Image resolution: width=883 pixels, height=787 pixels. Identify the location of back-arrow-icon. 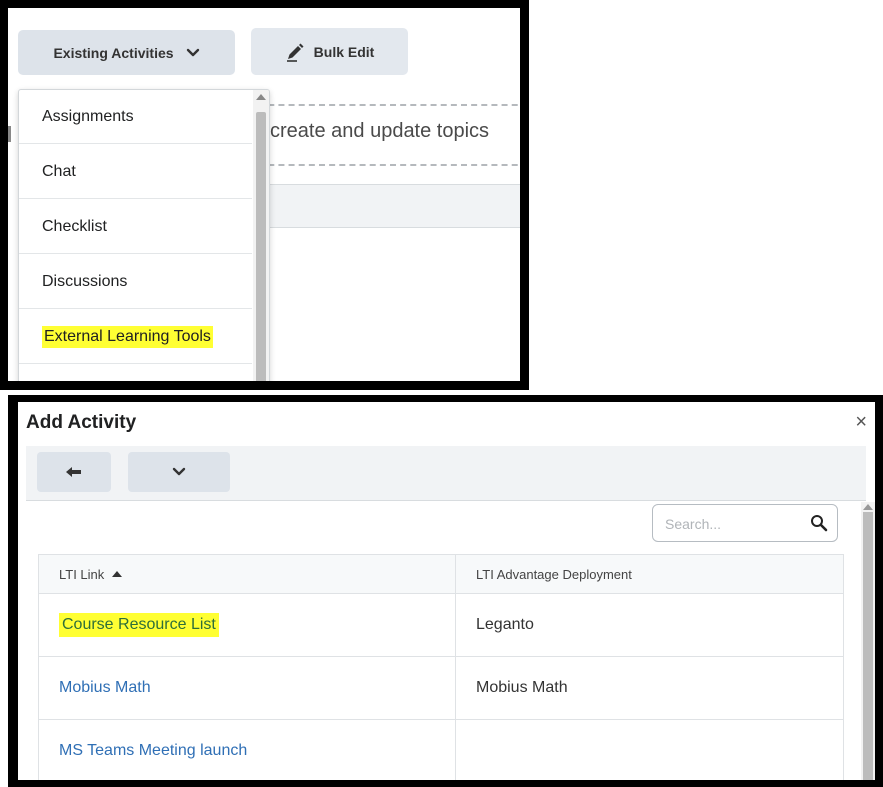
(73, 472).